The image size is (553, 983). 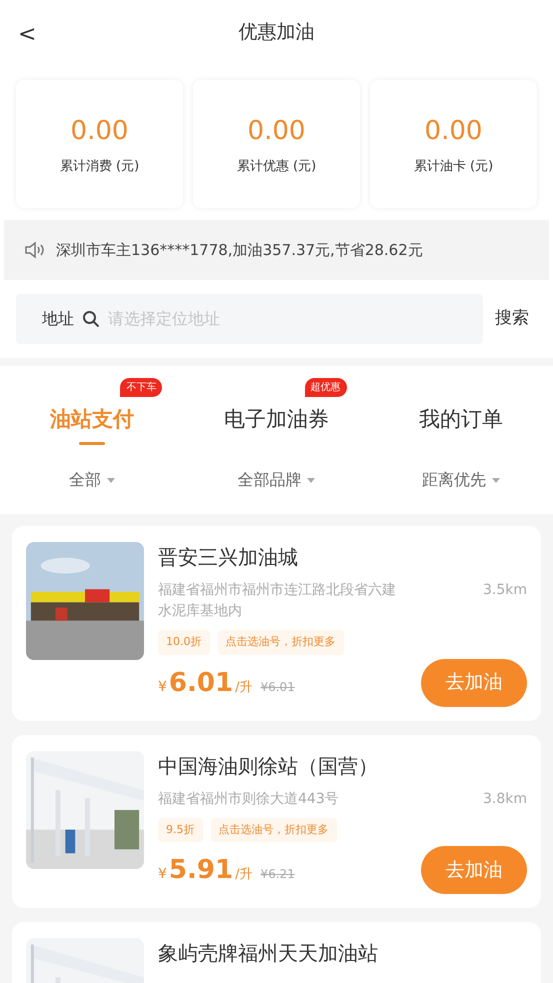 I want to click on filter-dropdown: 距离优先, so click(x=460, y=480).